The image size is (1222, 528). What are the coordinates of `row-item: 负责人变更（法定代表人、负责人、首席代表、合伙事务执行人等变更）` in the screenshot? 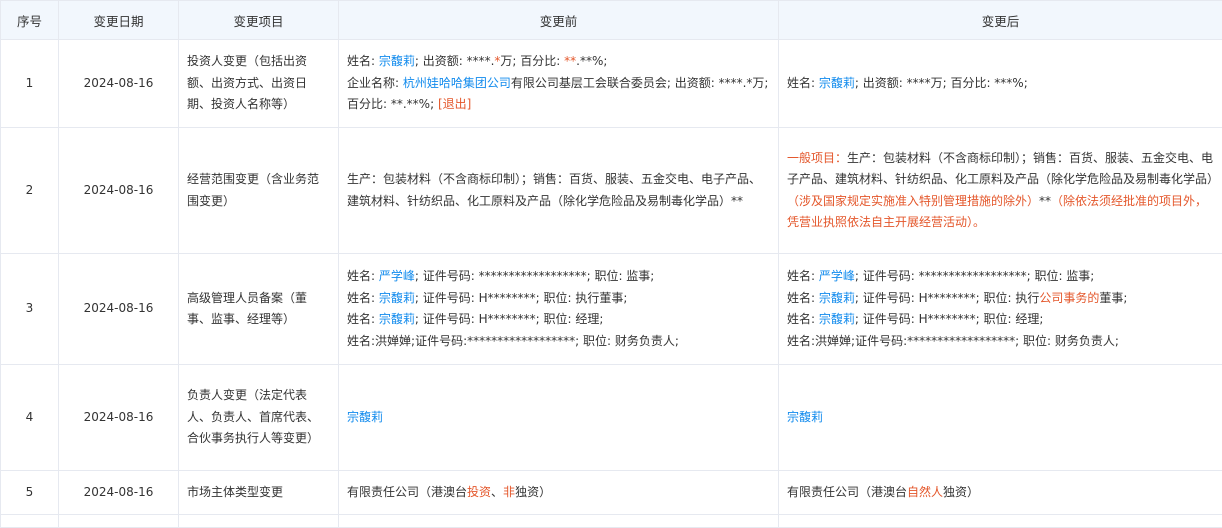 It's located at (259, 418).